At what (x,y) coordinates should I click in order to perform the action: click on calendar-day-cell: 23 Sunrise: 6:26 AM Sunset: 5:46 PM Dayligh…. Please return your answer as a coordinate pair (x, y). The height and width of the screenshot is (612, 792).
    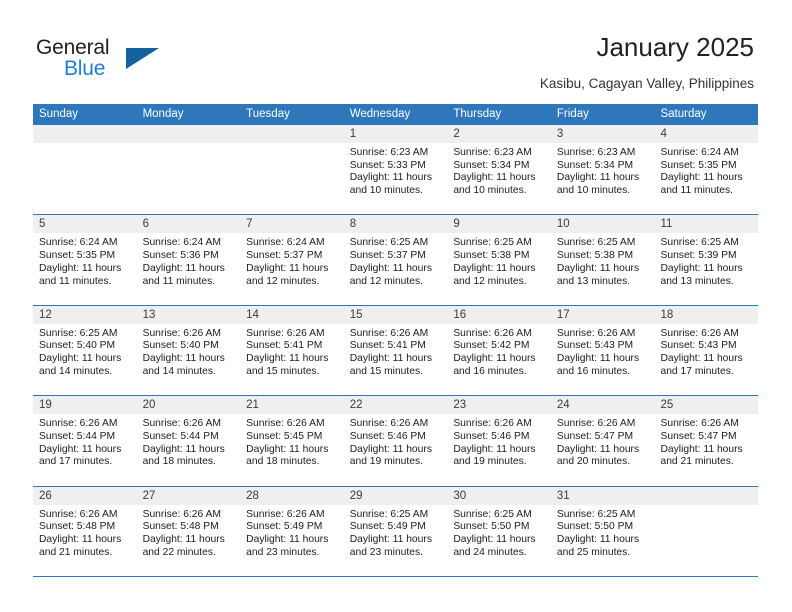
    Looking at the image, I should click on (499, 440).